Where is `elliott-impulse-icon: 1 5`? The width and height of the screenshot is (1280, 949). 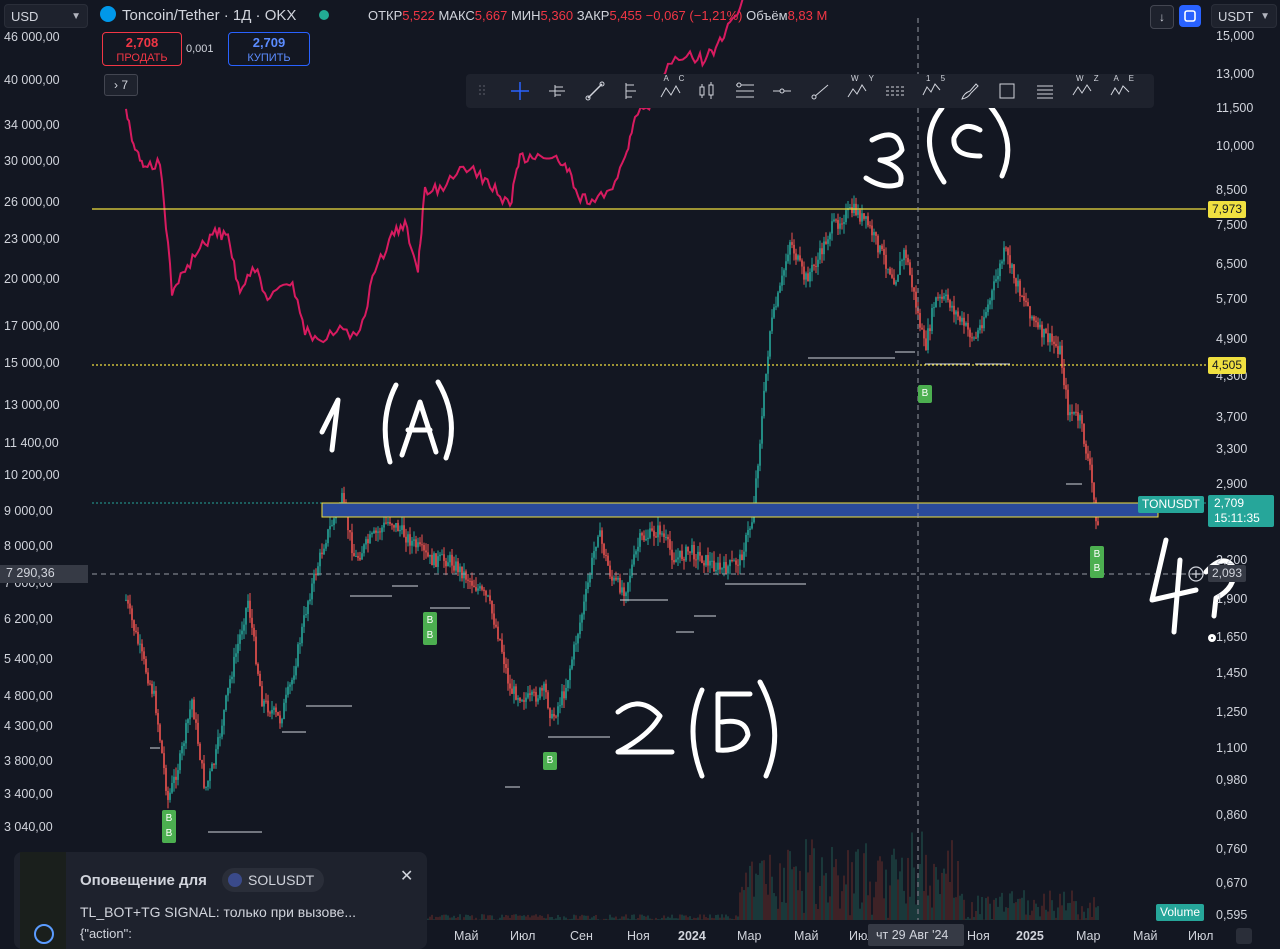
elliott-impulse-icon: 1 5 is located at coordinates (932, 88).